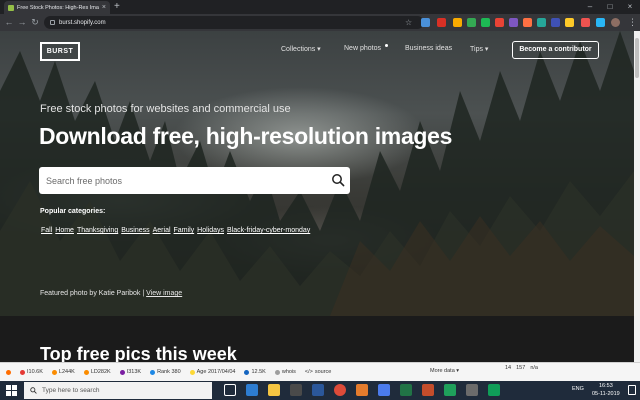 This screenshot has width=640, height=400. Describe the element at coordinates (285, 372) in the screenshot. I see `seo-item: whois` at that location.